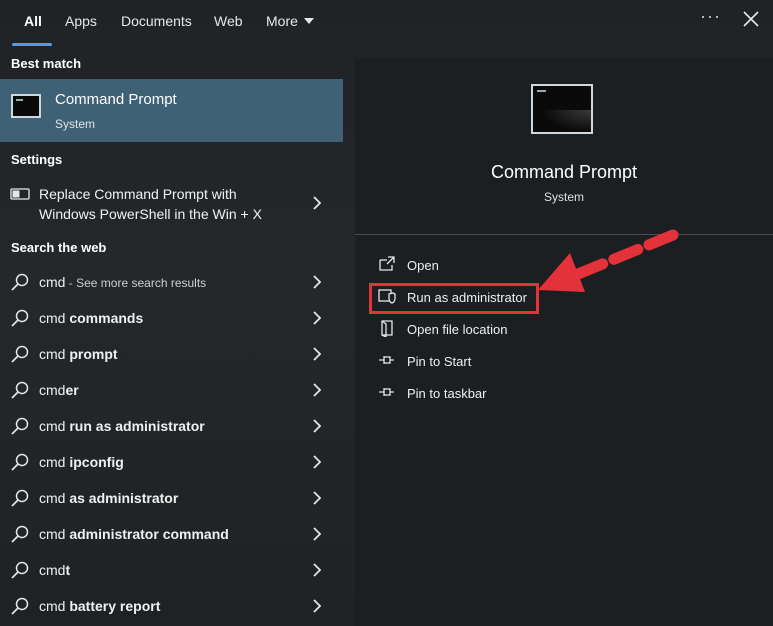  Describe the element at coordinates (115, 606) in the screenshot. I see `web-result-bold: battery report` at that location.